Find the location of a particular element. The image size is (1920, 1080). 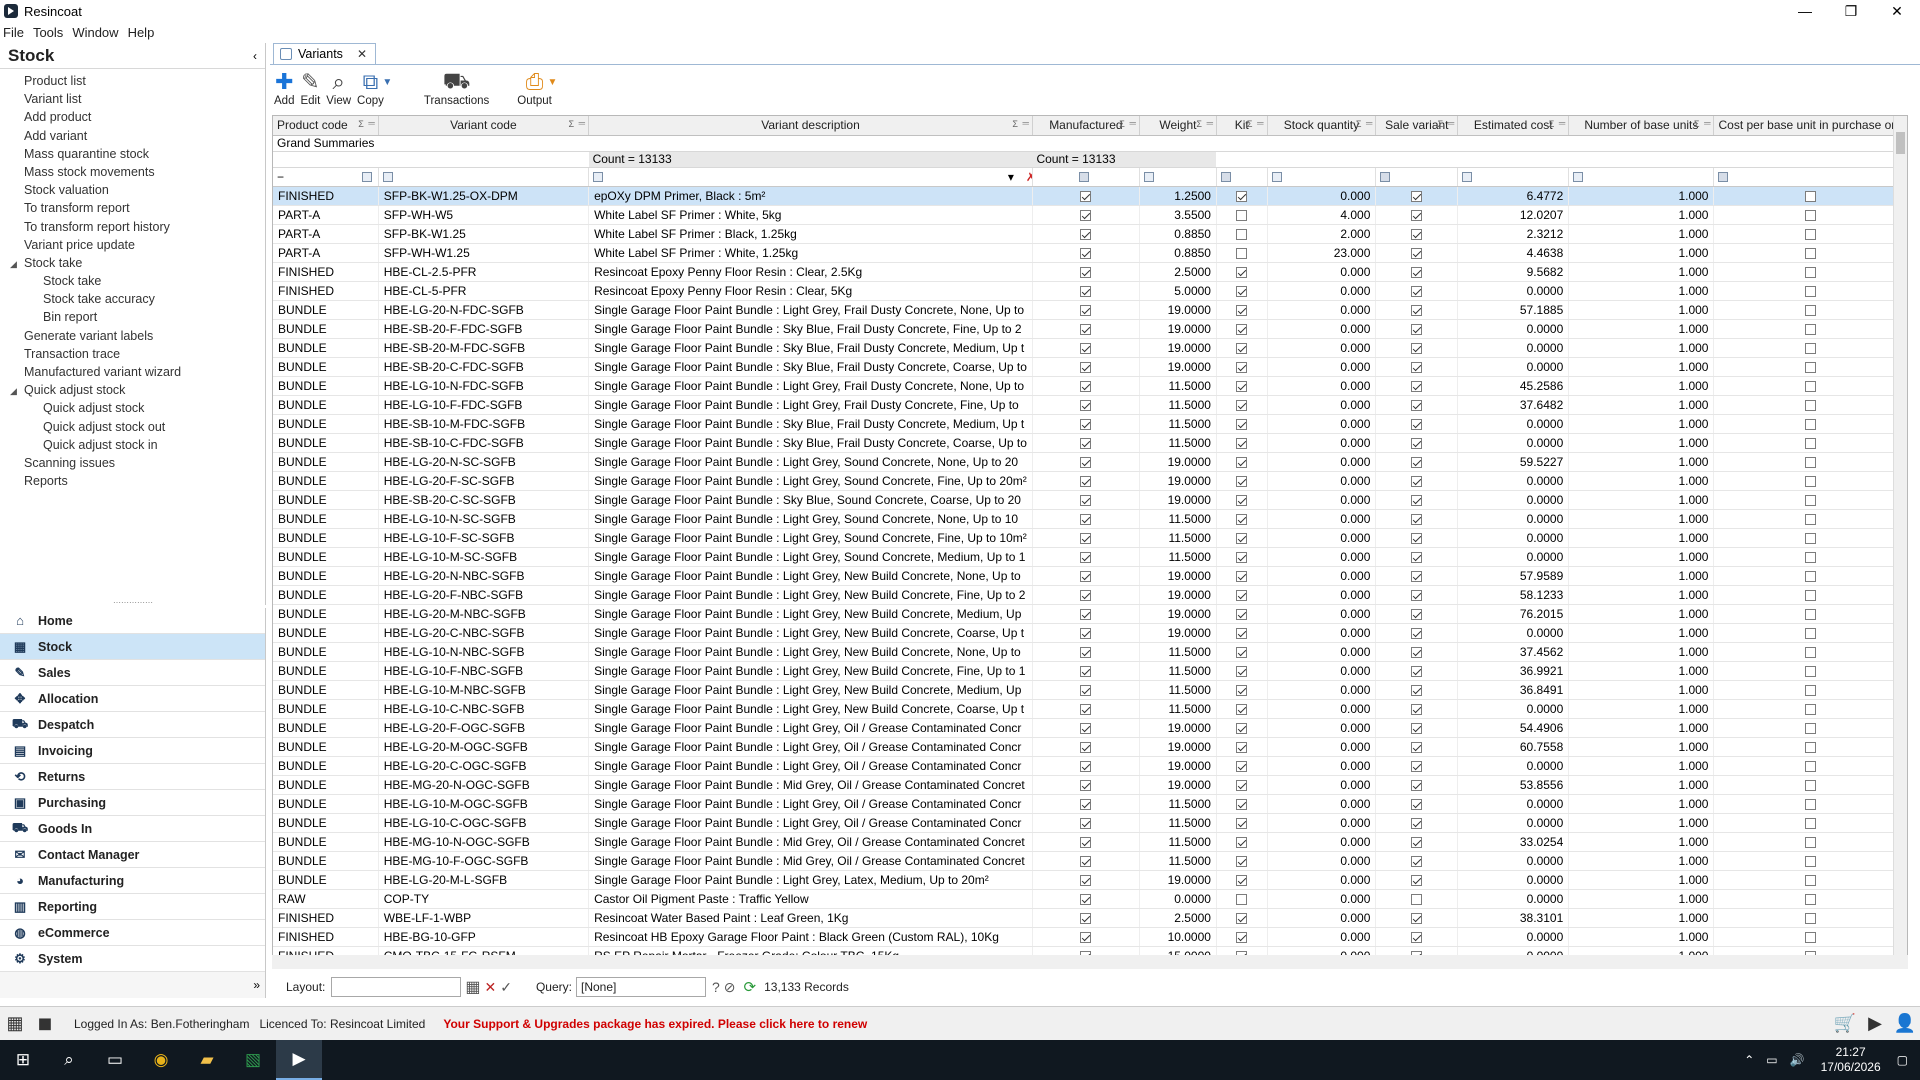

column-header: Manufactured Σ ═ is located at coordinates (1086, 126).